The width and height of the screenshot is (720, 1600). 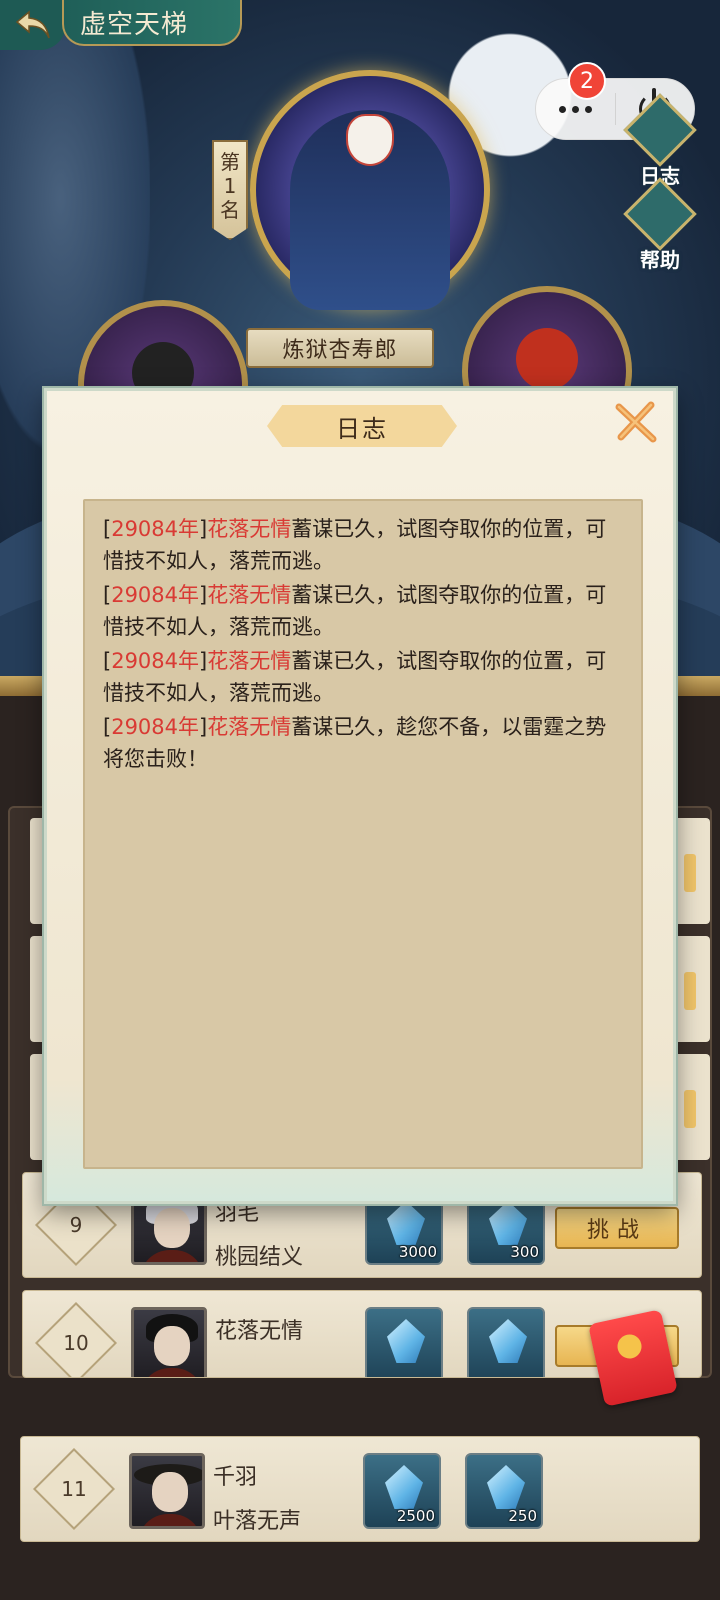 What do you see at coordinates (362, 426) in the screenshot?
I see `dialog-title: 日志` at bounding box center [362, 426].